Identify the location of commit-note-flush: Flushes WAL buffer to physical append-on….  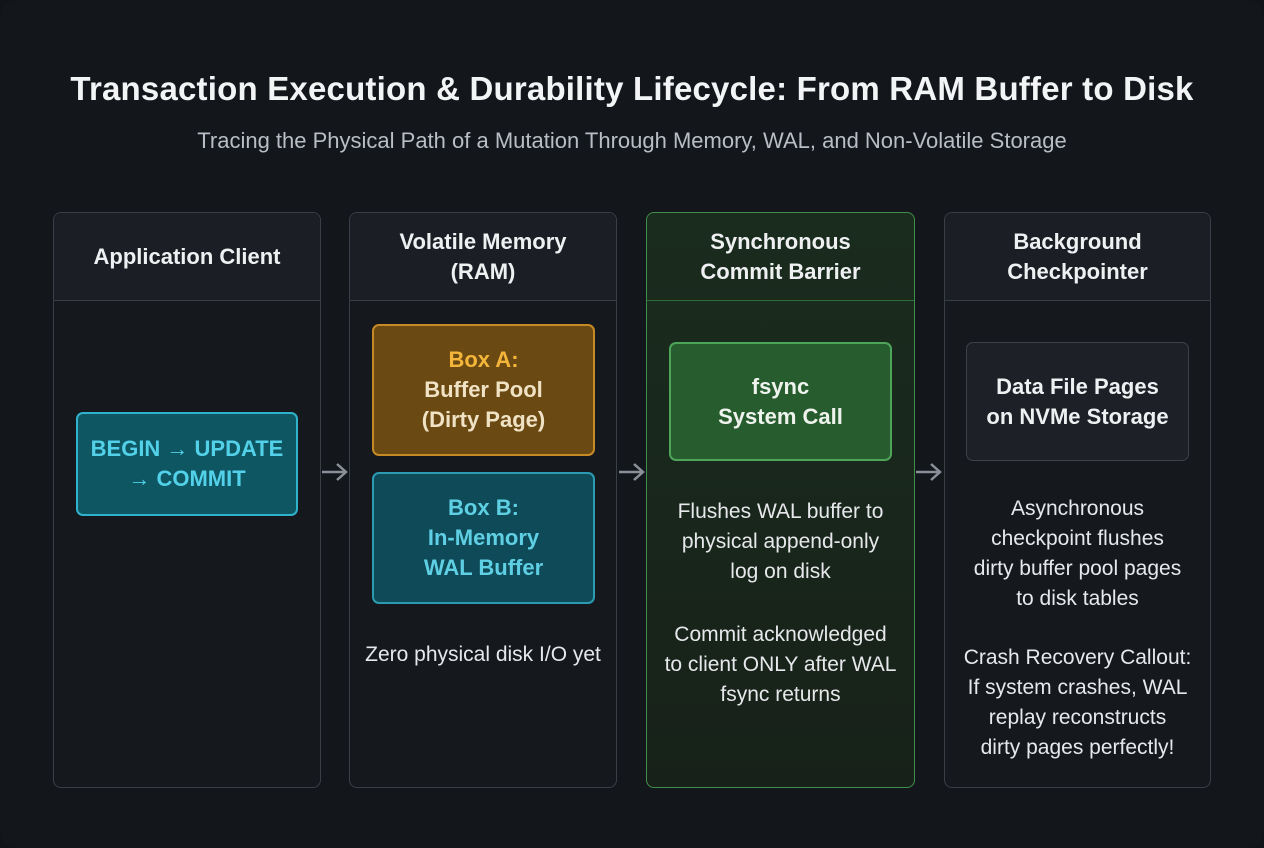
(780, 542).